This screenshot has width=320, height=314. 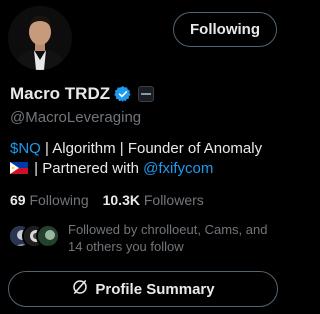 What do you see at coordinates (60, 93) in the screenshot?
I see `display-name: Macro TRDZ` at bounding box center [60, 93].